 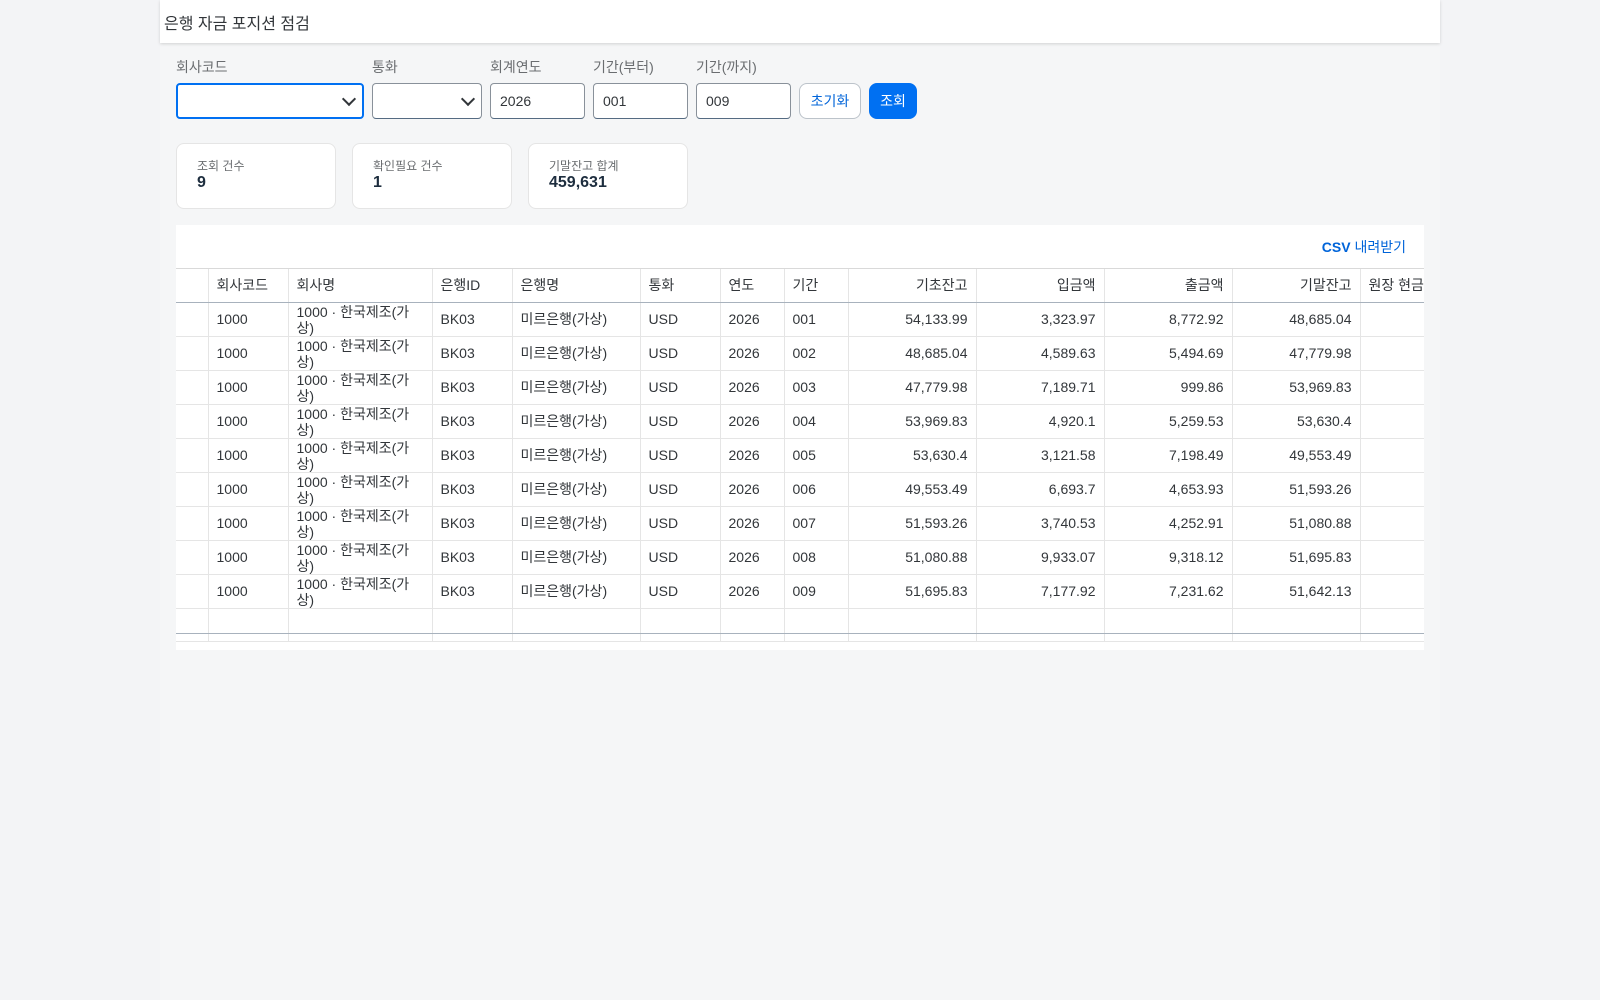 What do you see at coordinates (270, 101) in the screenshot?
I see `company-code-select` at bounding box center [270, 101].